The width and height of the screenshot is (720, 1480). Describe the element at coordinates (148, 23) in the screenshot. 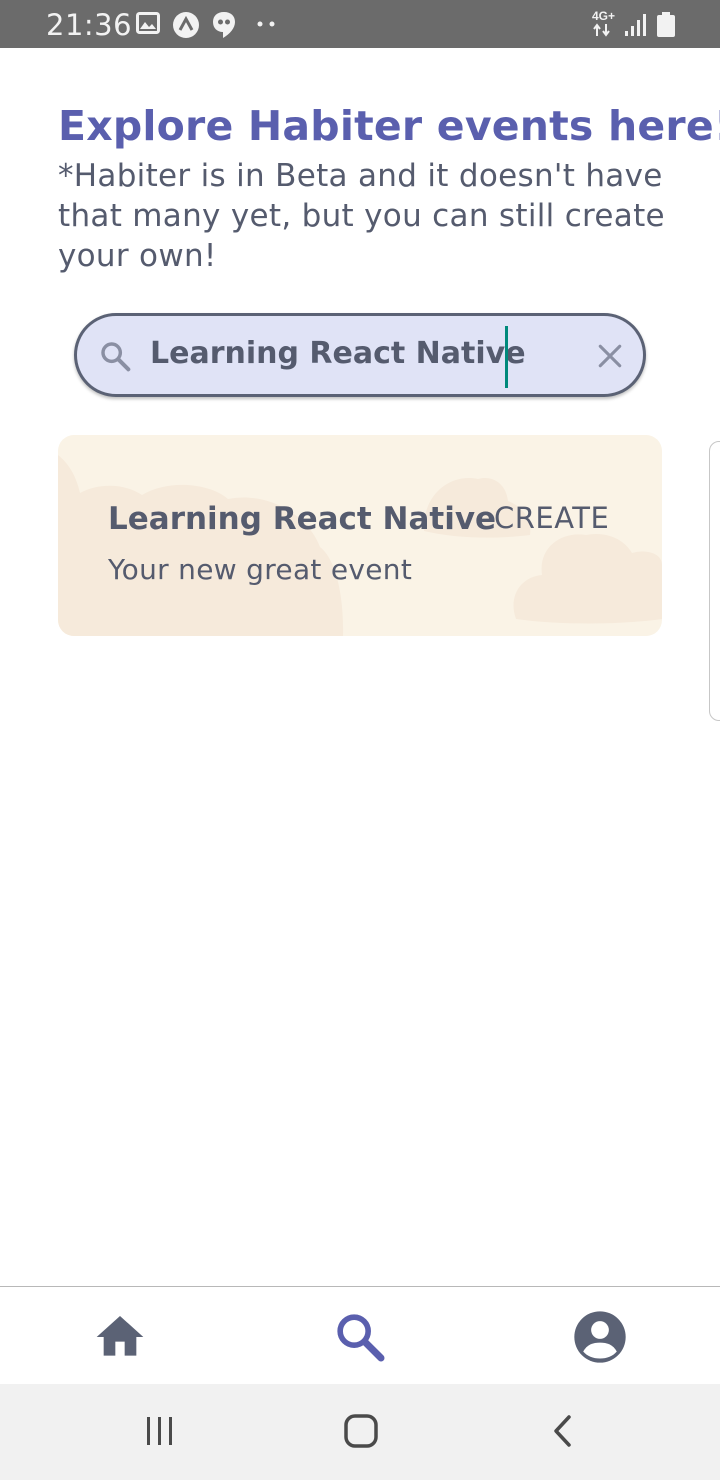

I see `image-icon` at that location.